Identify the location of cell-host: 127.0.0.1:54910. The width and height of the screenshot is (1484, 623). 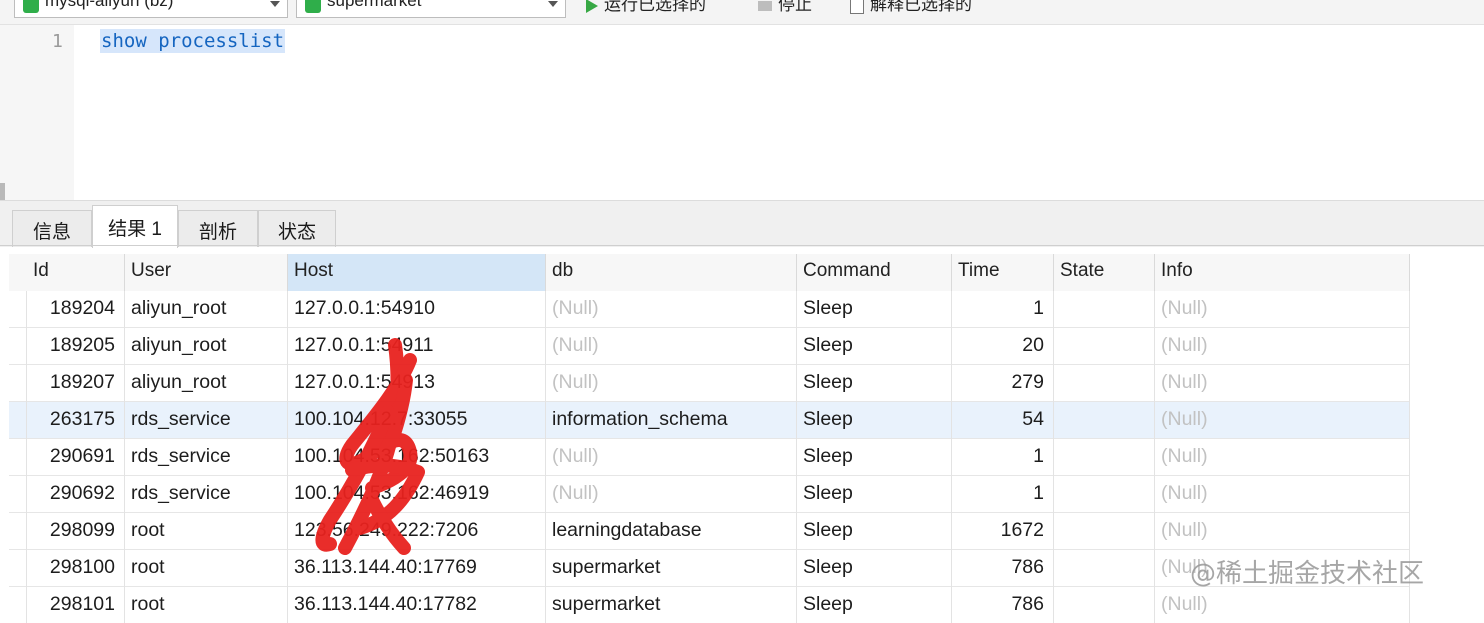
(417, 309).